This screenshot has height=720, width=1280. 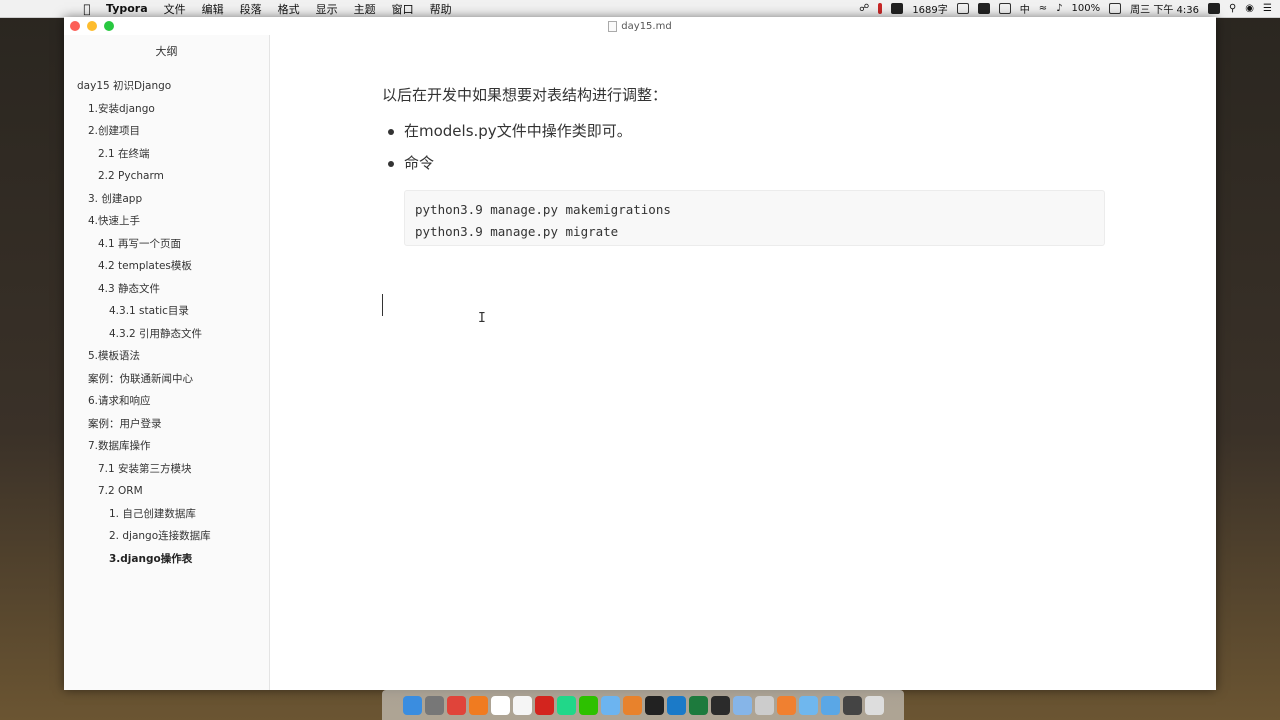 I want to click on app-status-icon, so click(x=1213, y=8).